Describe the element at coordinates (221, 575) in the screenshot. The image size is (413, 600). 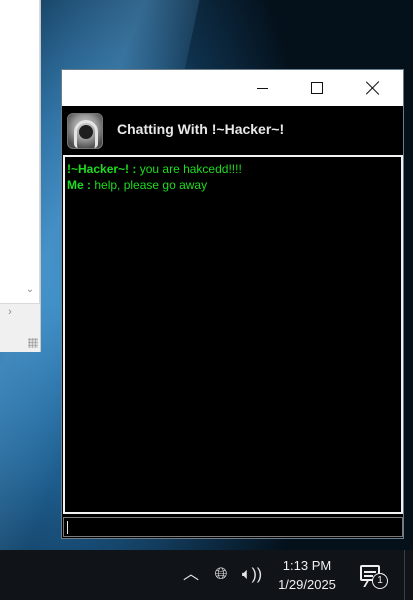
I see `globe-icon: 🌐︎` at that location.